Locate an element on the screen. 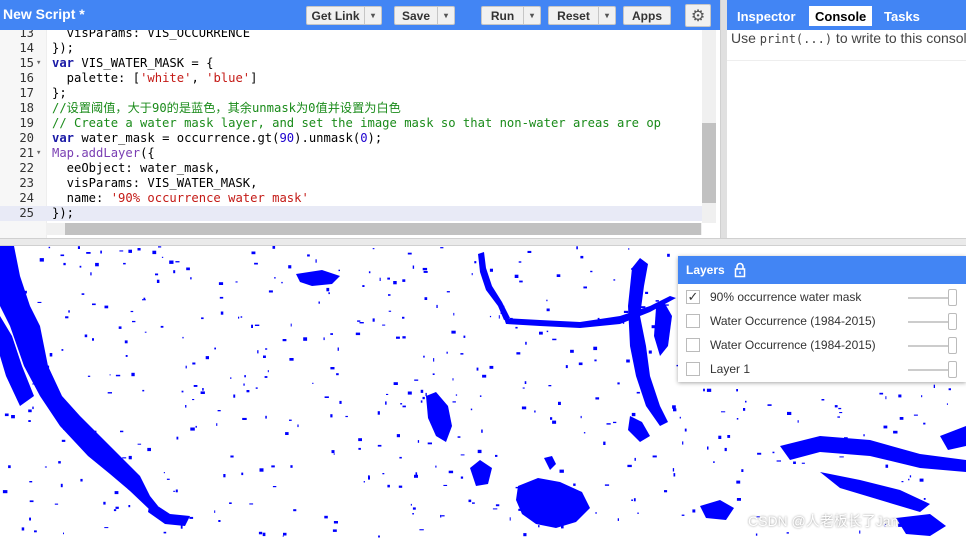 The image size is (966, 539). save-label: Save is located at coordinates (416, 15).